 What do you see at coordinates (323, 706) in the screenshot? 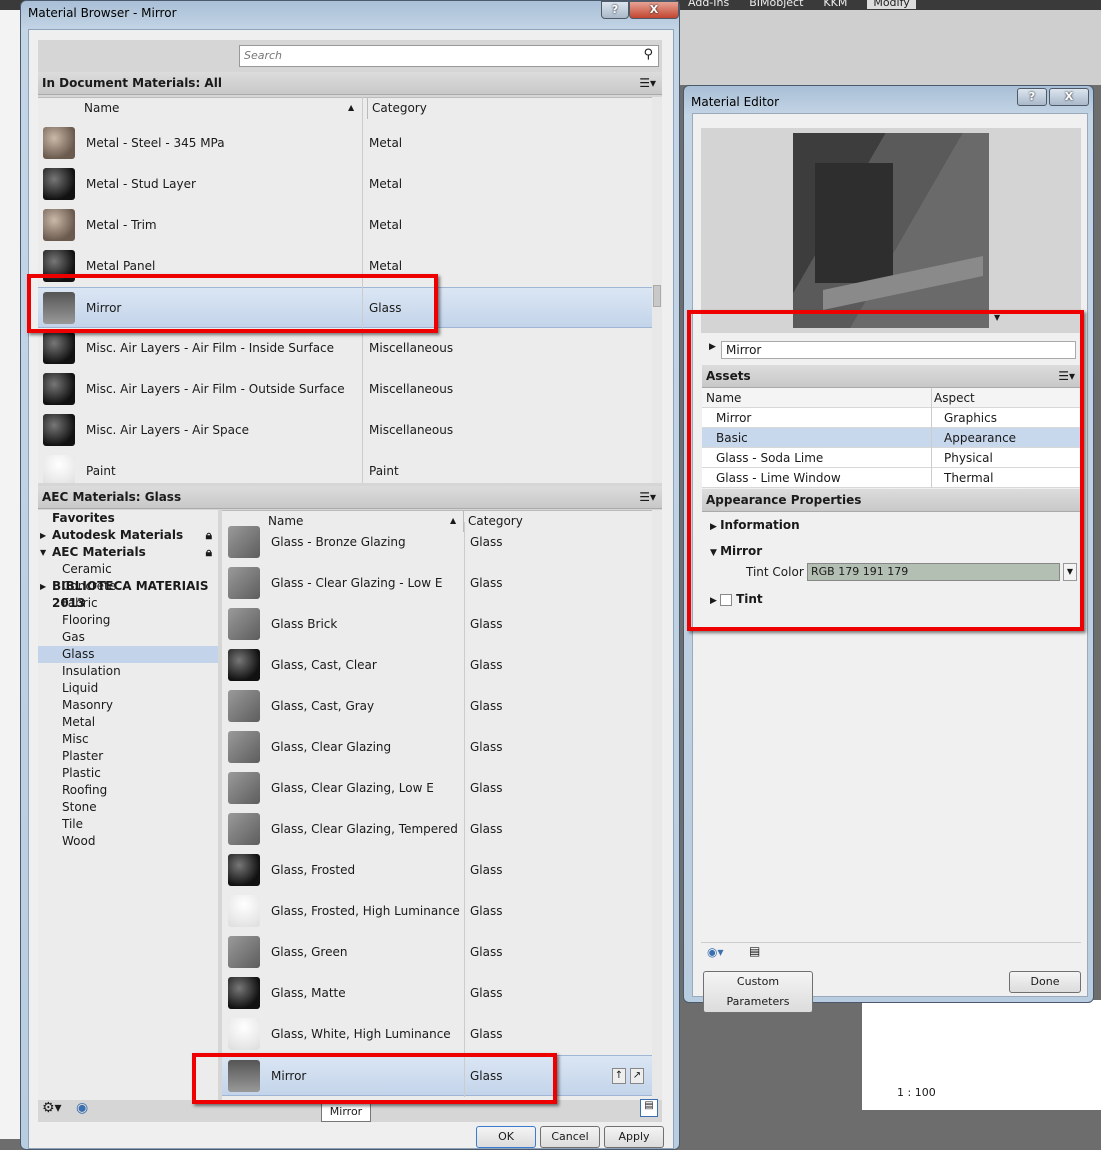
I see `material-name: Glass, Cast, Gray` at bounding box center [323, 706].